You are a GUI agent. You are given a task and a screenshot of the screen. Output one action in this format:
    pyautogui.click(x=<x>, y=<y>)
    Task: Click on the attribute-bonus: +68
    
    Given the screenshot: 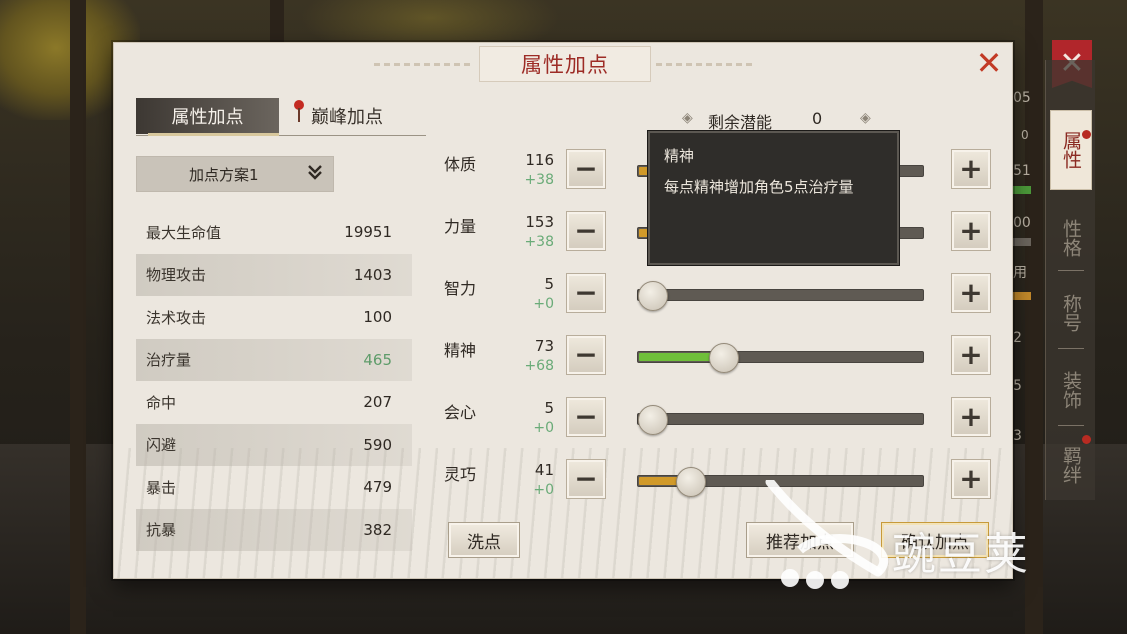 What is the action you would take?
    pyautogui.click(x=539, y=366)
    